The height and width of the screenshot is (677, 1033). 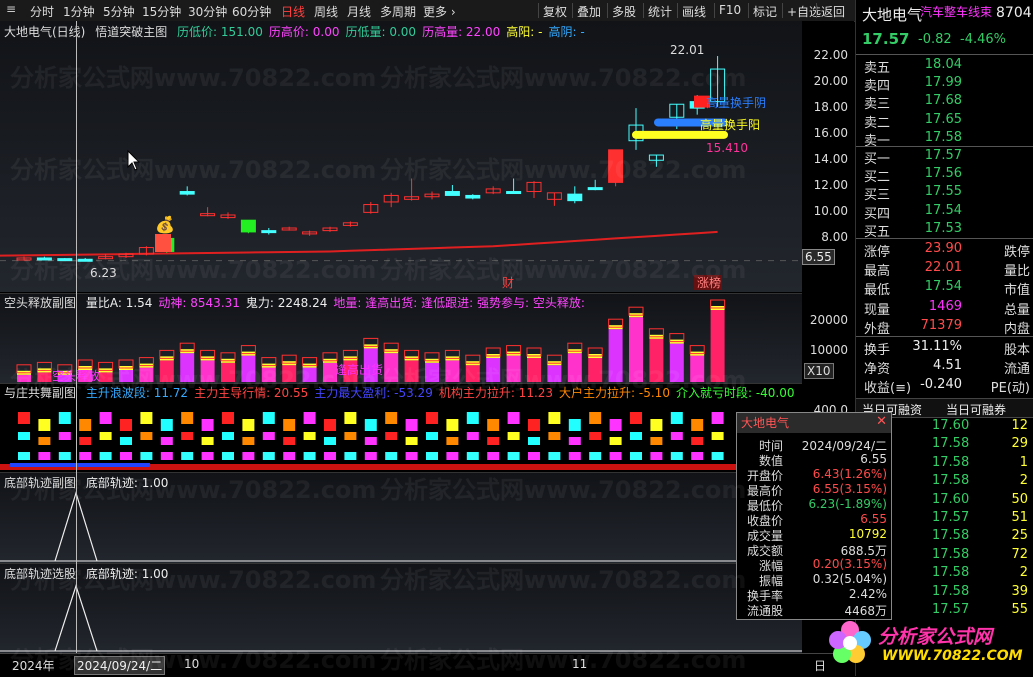 I want to click on period-tab: 更多 ›, so click(x=439, y=11).